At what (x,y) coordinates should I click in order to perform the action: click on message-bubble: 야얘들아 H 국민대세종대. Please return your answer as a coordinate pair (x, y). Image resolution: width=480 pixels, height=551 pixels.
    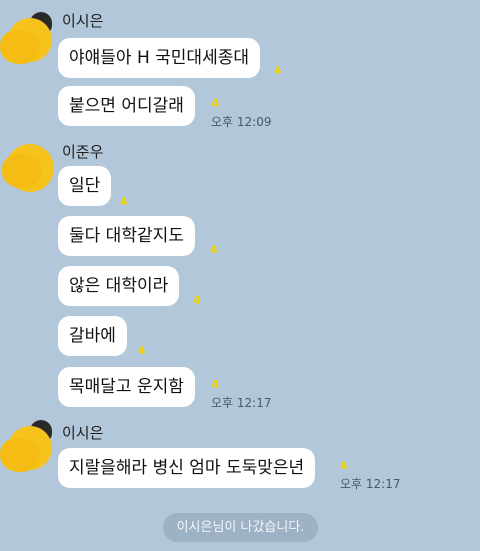
    Looking at the image, I should click on (159, 58).